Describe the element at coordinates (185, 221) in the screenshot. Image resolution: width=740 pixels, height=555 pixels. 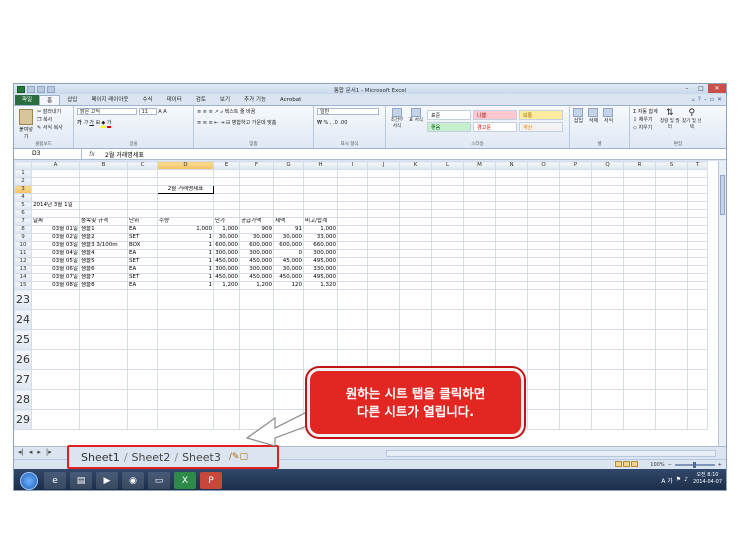
I see `cell: 수량` at that location.